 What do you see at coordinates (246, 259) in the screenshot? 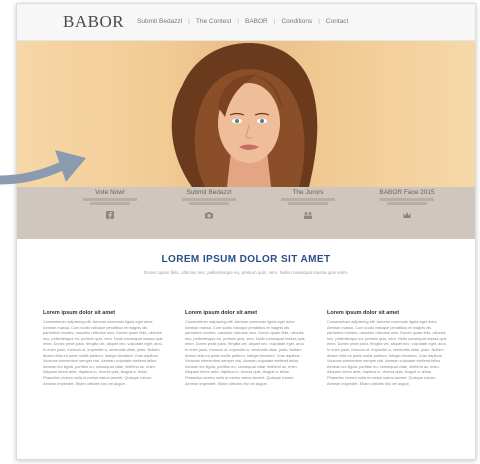
I see `page-title: LOREM IPSUM DOLOR SIT AMET` at bounding box center [246, 259].